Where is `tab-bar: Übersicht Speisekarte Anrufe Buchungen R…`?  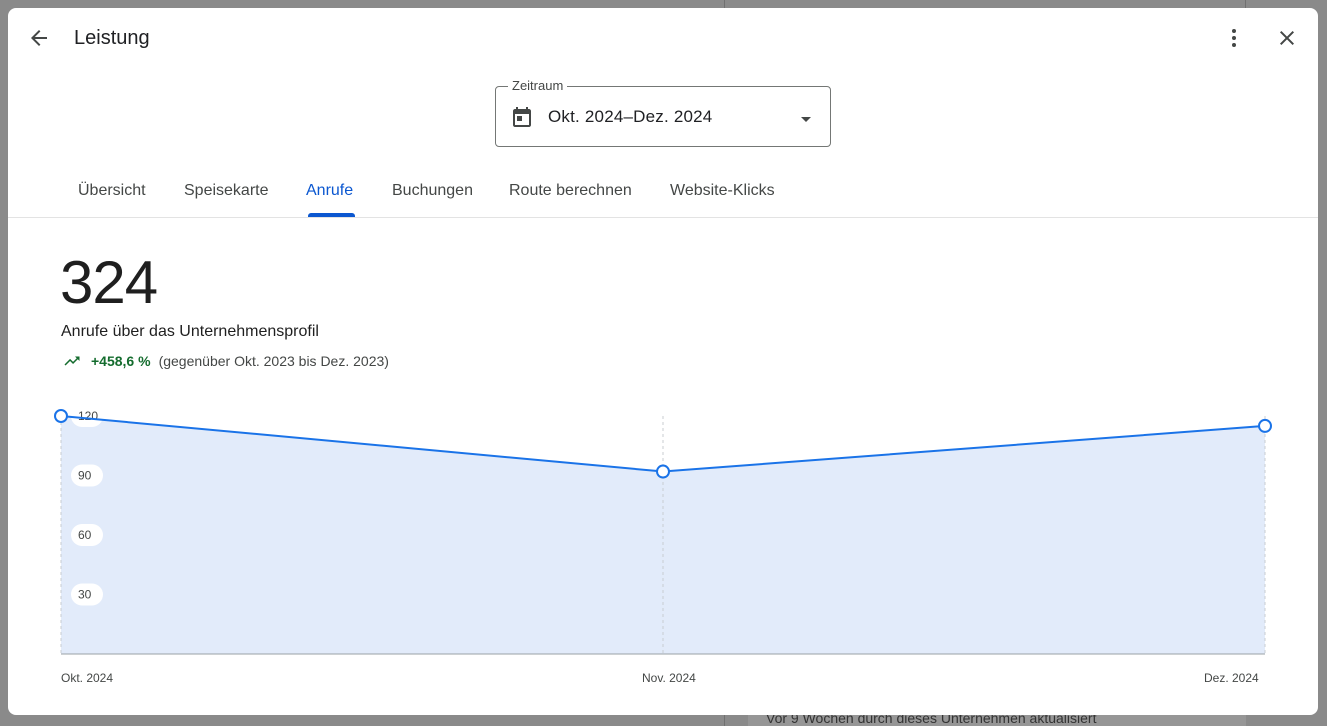
tab-bar: Übersicht Speisekarte Anrufe Buchungen R… is located at coordinates (663, 193).